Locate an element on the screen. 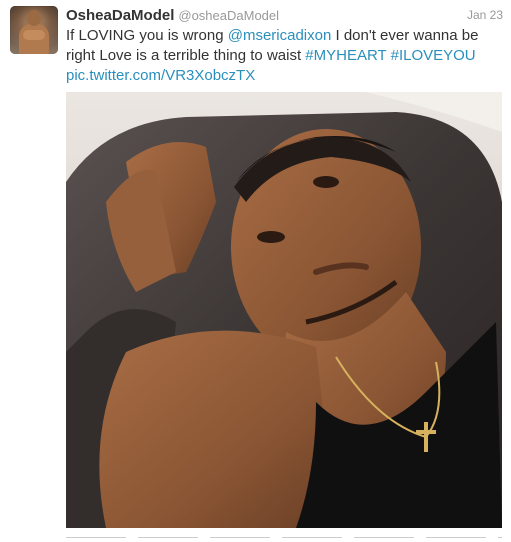 This screenshot has width=511, height=542. tweet-date: Jan 23 is located at coordinates (485, 15).